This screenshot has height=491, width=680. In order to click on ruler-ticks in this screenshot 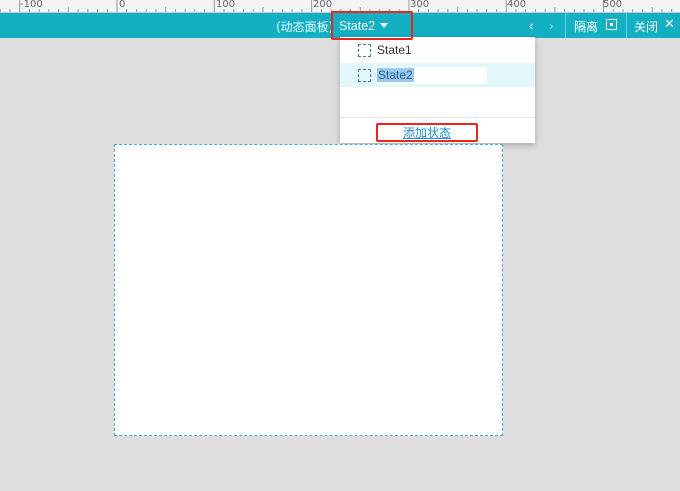, I will do `click(336, 6)`.